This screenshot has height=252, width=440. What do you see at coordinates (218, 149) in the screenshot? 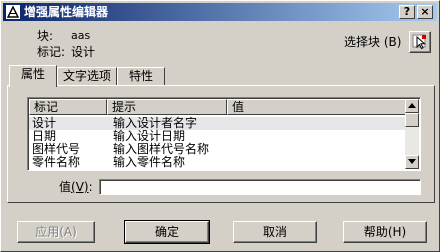
I see `list-item: 图样代号 输入图样代号名称` at bounding box center [218, 149].